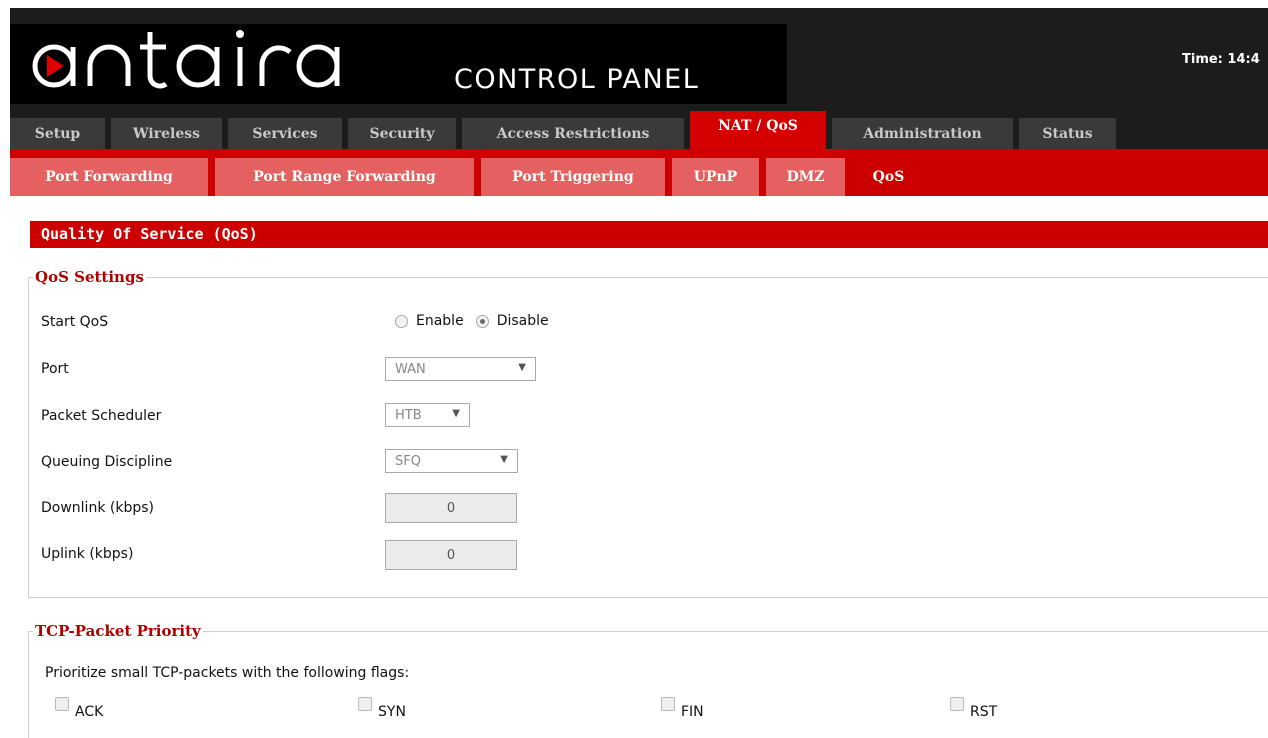 This screenshot has width=1268, height=738. What do you see at coordinates (522, 321) in the screenshot?
I see `disable-label: Disable` at bounding box center [522, 321].